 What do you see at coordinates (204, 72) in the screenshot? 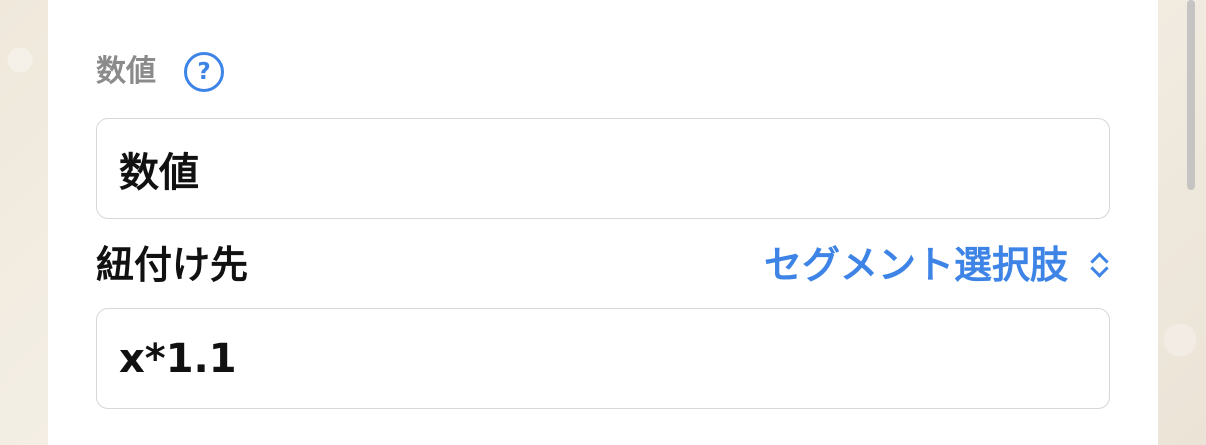
I see `help-question-icon: ?` at bounding box center [204, 72].